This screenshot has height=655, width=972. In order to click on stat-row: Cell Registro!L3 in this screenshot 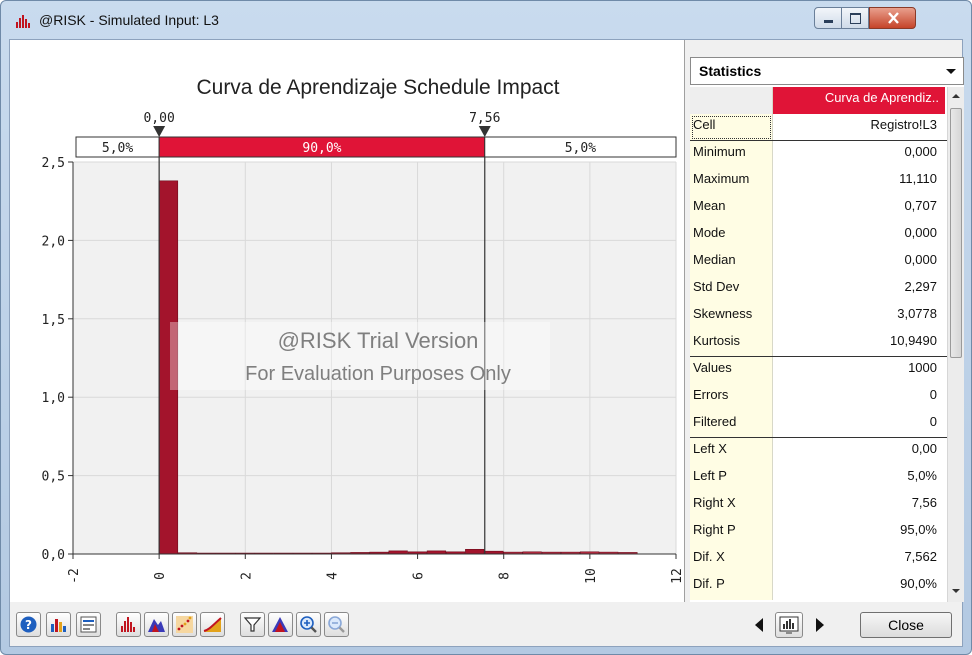, I will do `click(818, 127)`.